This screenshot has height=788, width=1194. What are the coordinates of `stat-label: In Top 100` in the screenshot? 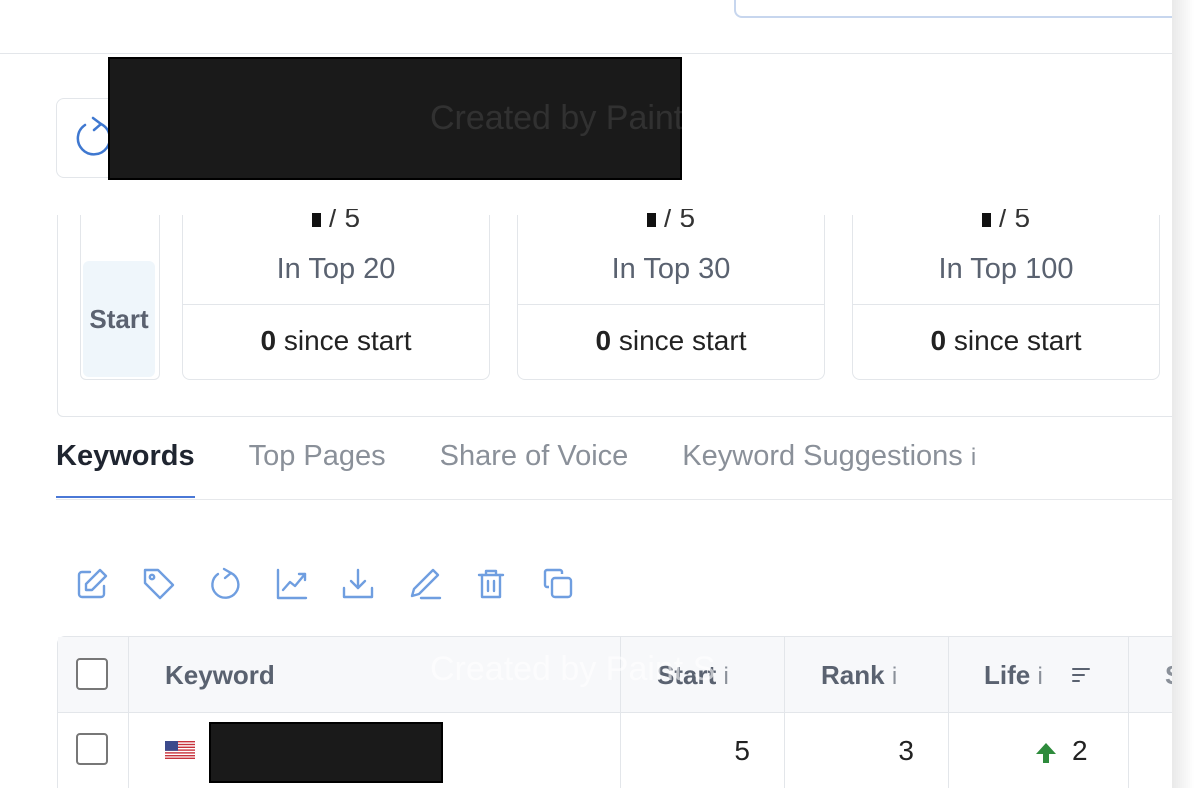 It's located at (1006, 269).